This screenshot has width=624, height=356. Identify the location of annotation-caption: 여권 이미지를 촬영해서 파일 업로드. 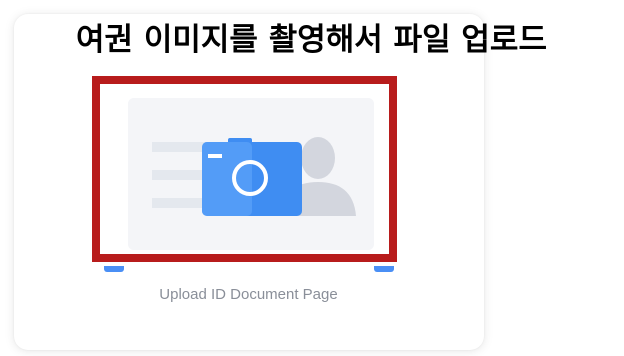
(311, 40).